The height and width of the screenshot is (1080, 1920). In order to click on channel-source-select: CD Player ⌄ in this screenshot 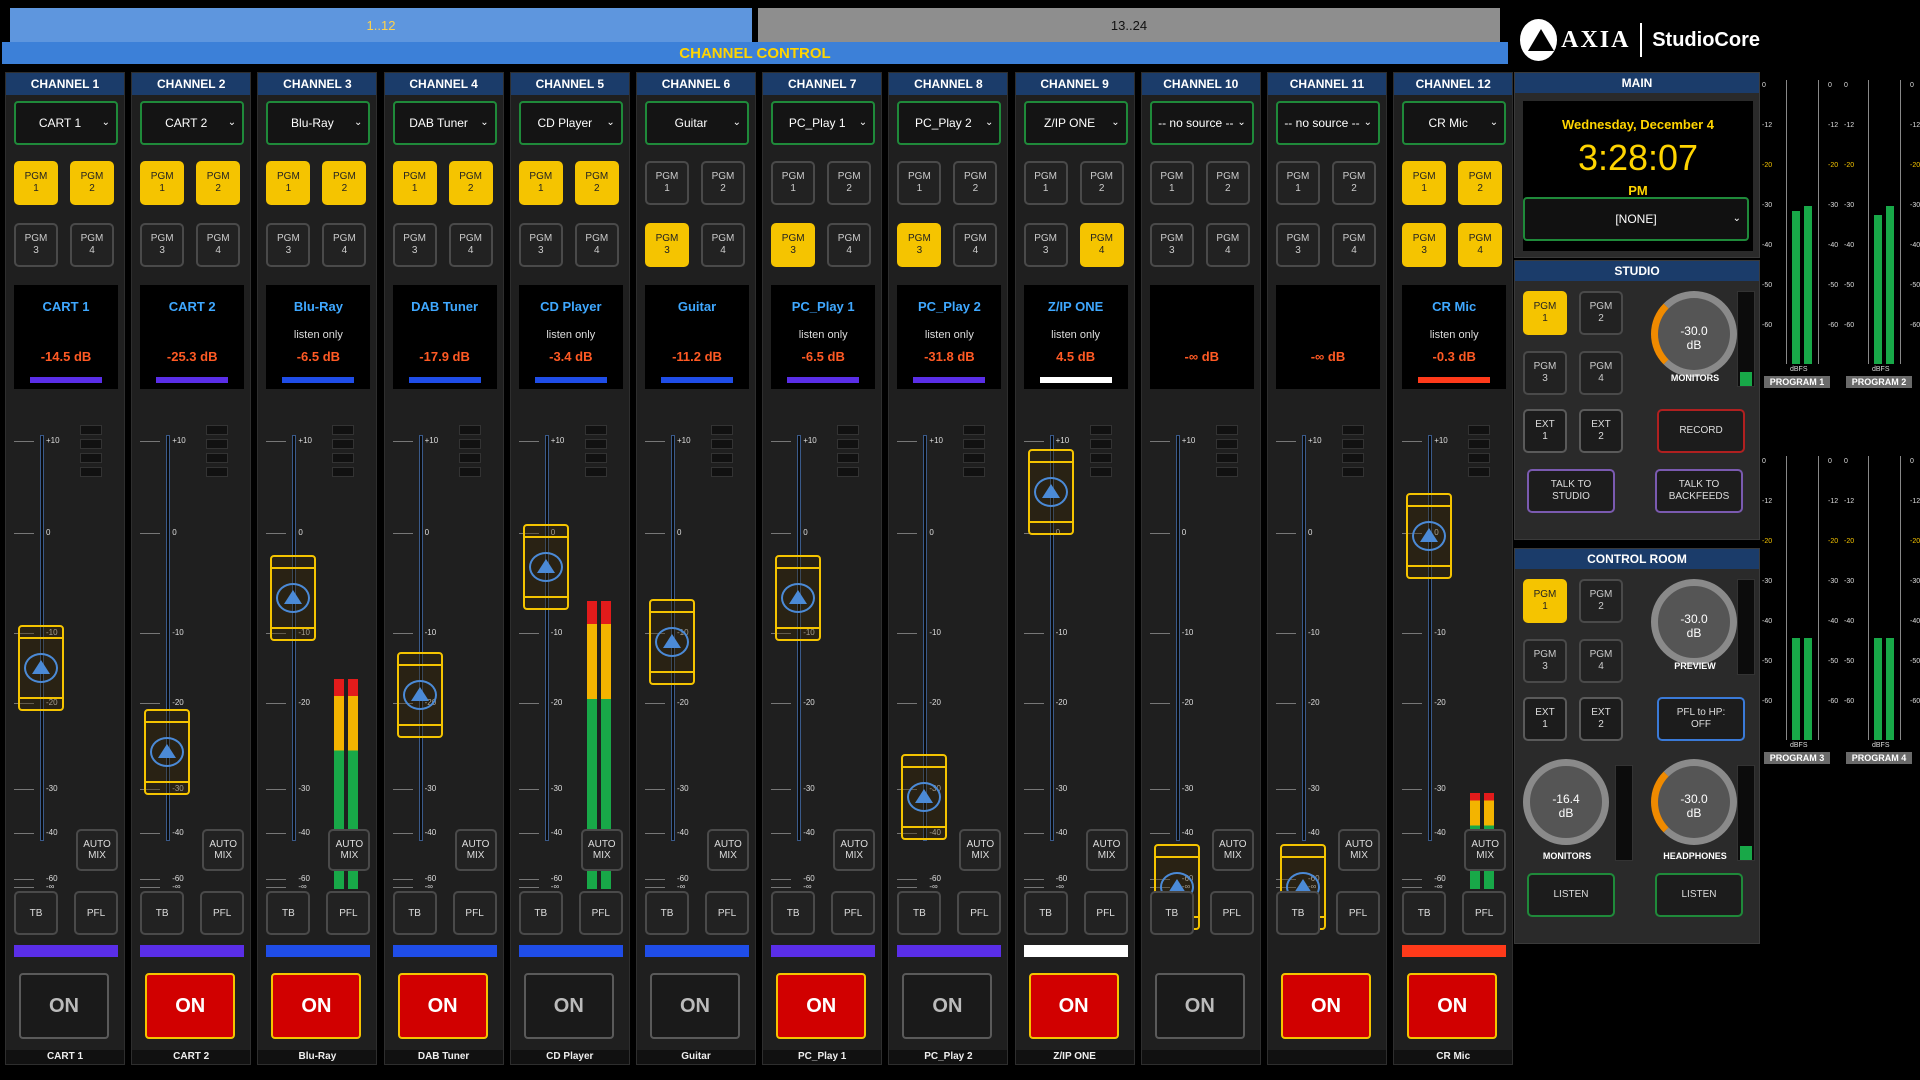, I will do `click(570, 123)`.